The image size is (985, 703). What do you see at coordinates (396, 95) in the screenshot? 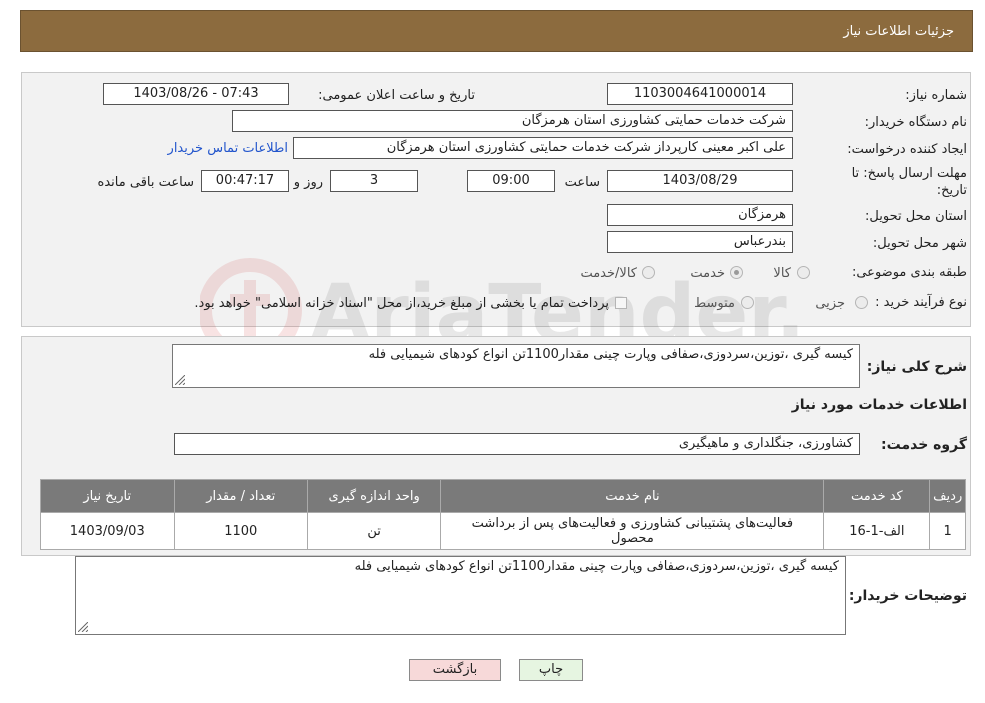
I see `announce-date-label: تاریخ و ساعت اعلان عمومی:` at bounding box center [396, 95].